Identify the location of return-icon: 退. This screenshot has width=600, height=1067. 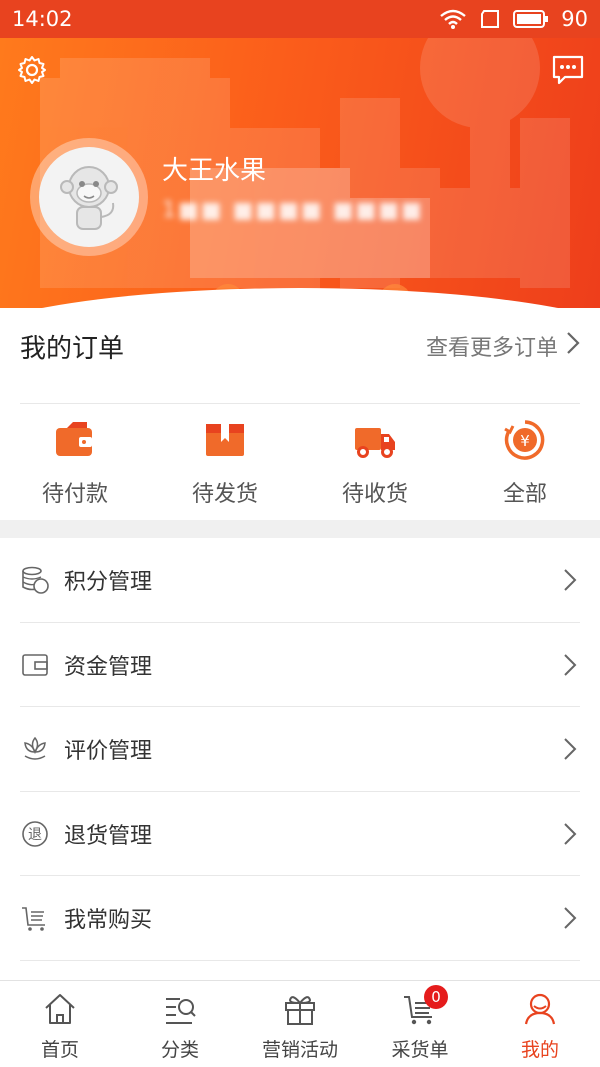
(35, 834).